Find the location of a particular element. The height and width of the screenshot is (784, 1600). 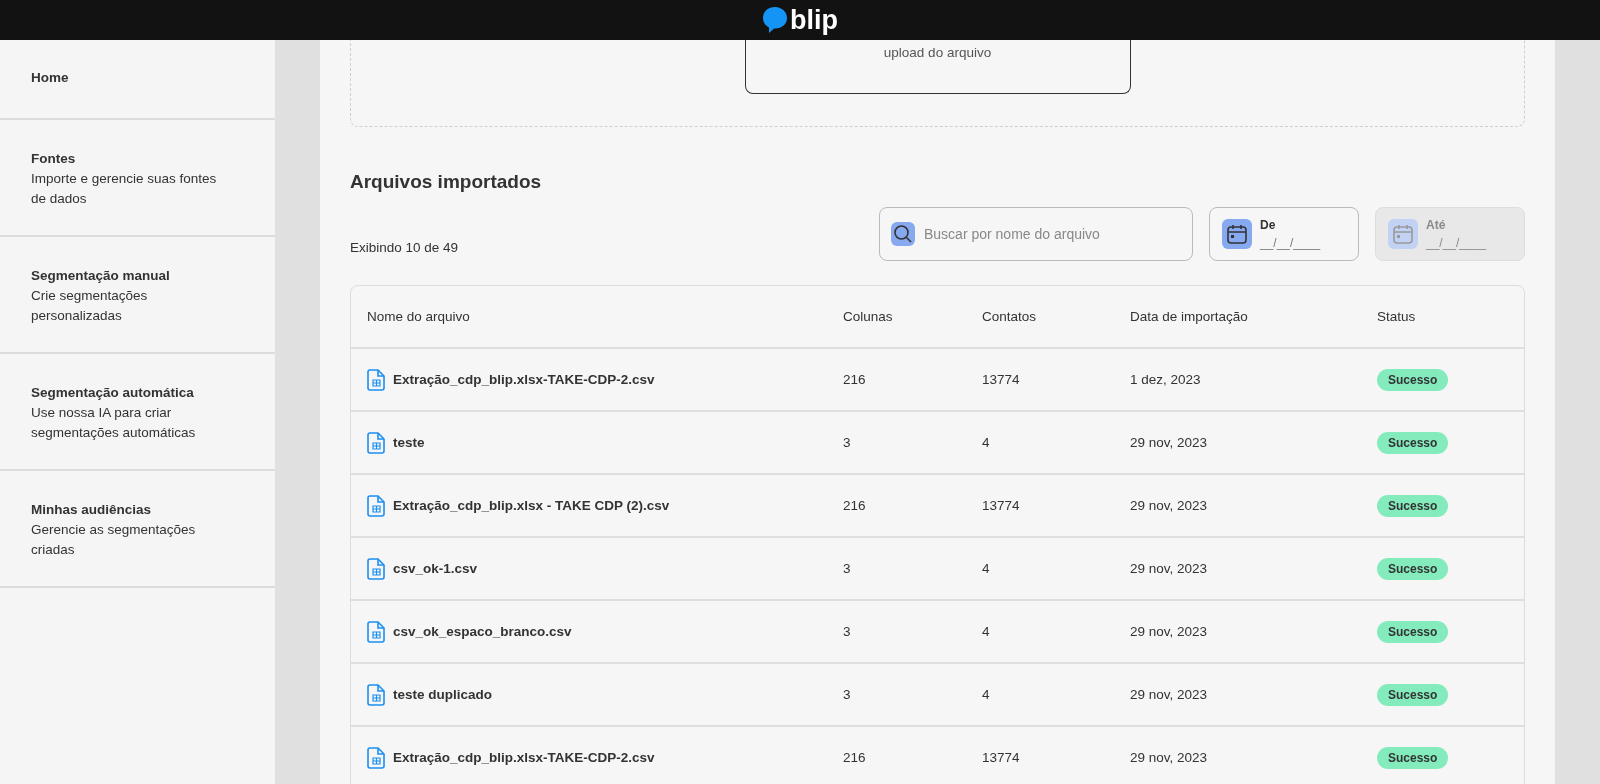

upload-button: upload do arquivo is located at coordinates (937, 67).